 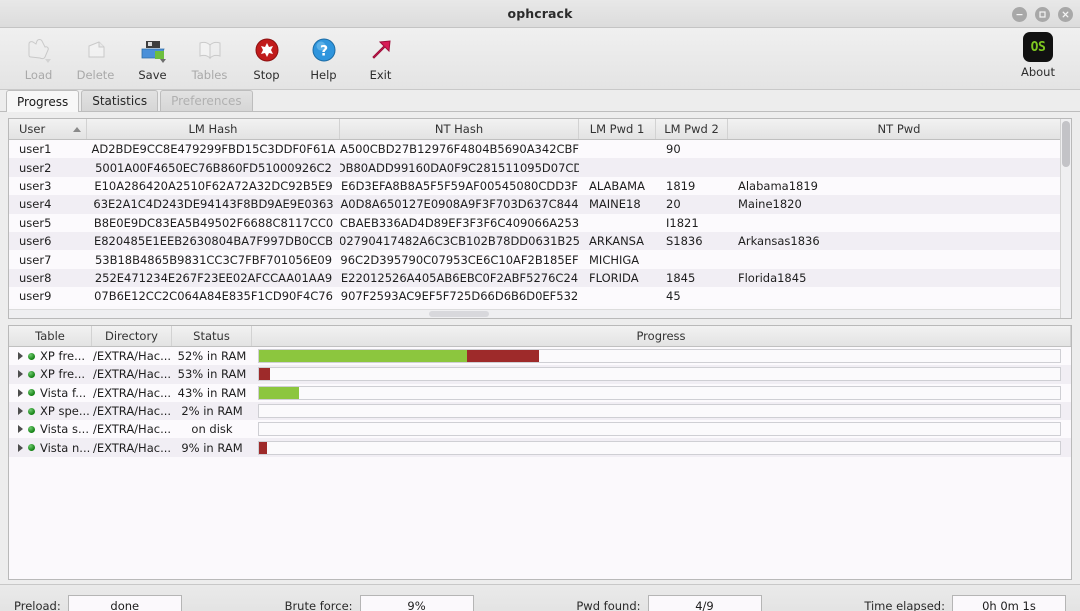 I want to click on column-header-table: Table, so click(x=50, y=336).